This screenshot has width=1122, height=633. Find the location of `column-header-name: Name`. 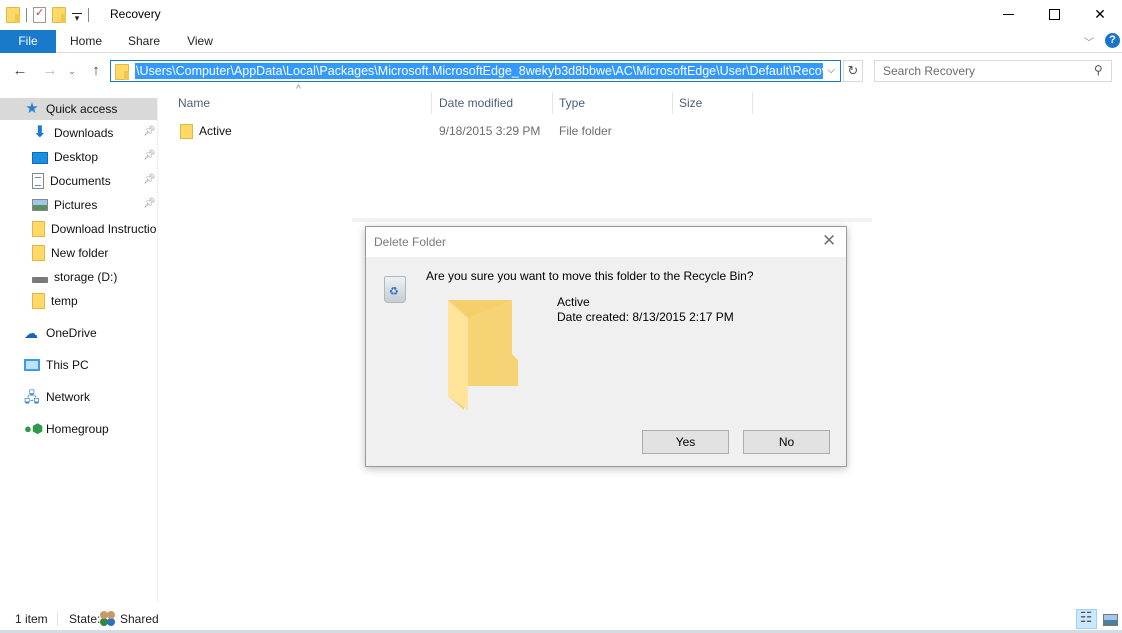

column-header-name: Name is located at coordinates (302, 103).